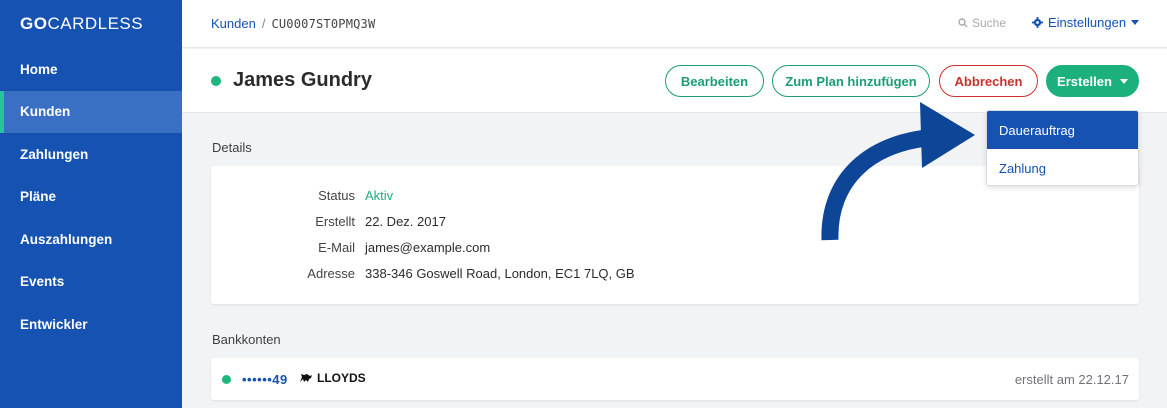 The width and height of the screenshot is (1167, 408). I want to click on breadcrumb-kunden-link: Kunden, so click(233, 23).